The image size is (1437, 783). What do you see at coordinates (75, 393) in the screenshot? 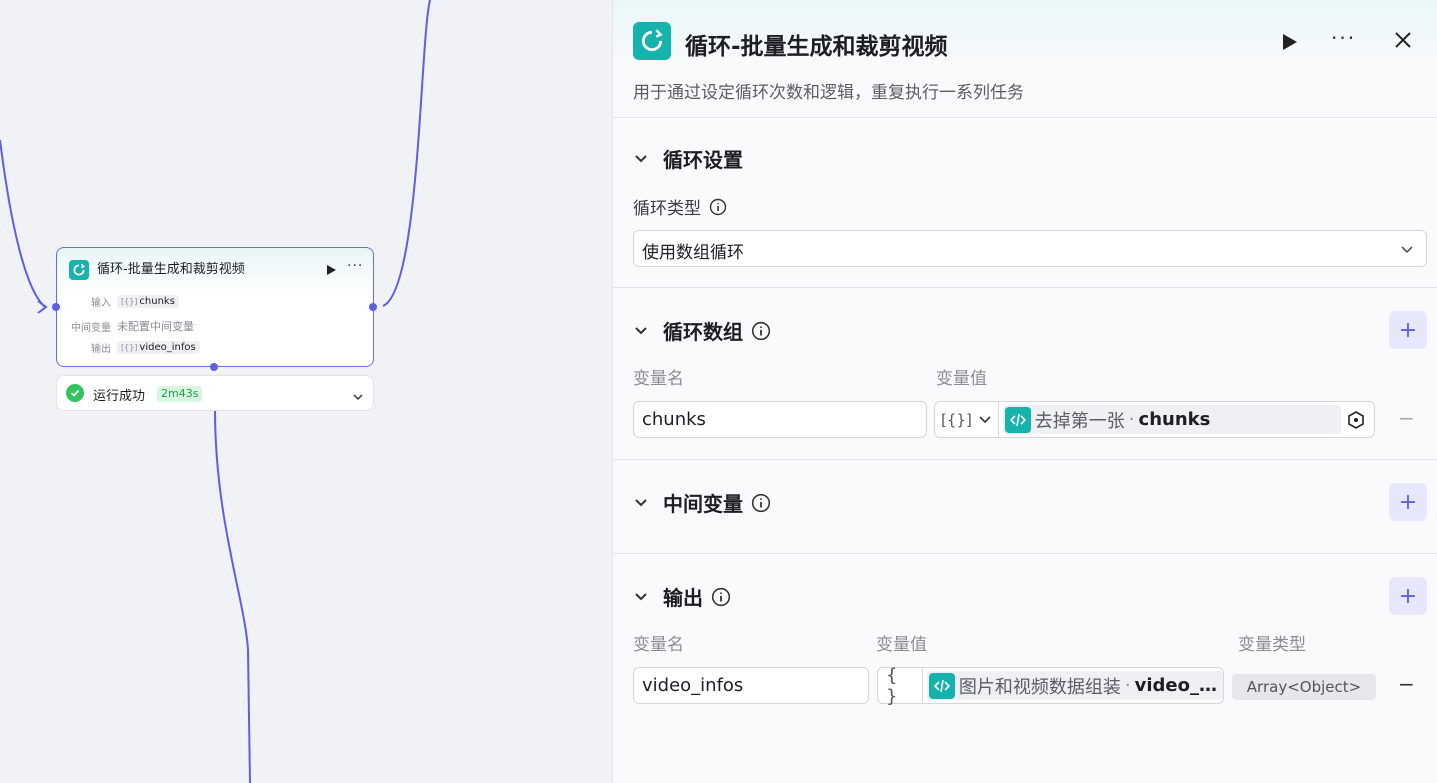
I see `check-icon` at bounding box center [75, 393].